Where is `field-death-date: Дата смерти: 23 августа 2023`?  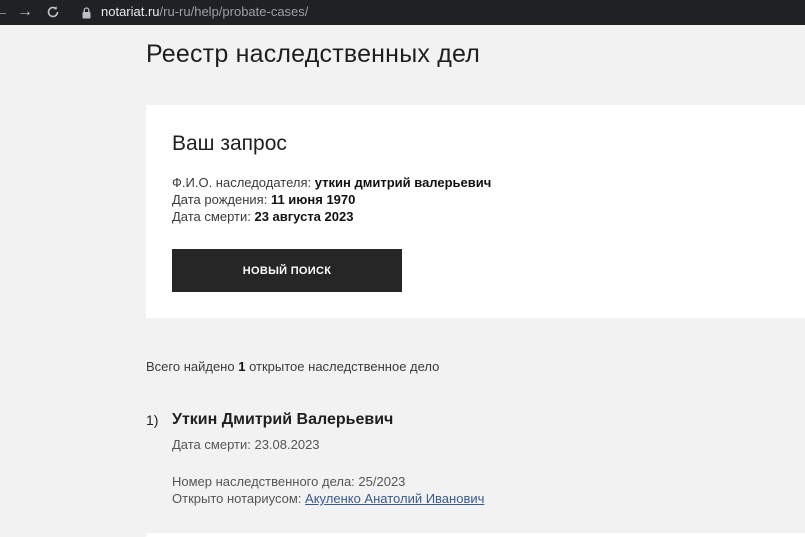 field-death-date: Дата смерти: 23 августа 2023 is located at coordinates (262, 216).